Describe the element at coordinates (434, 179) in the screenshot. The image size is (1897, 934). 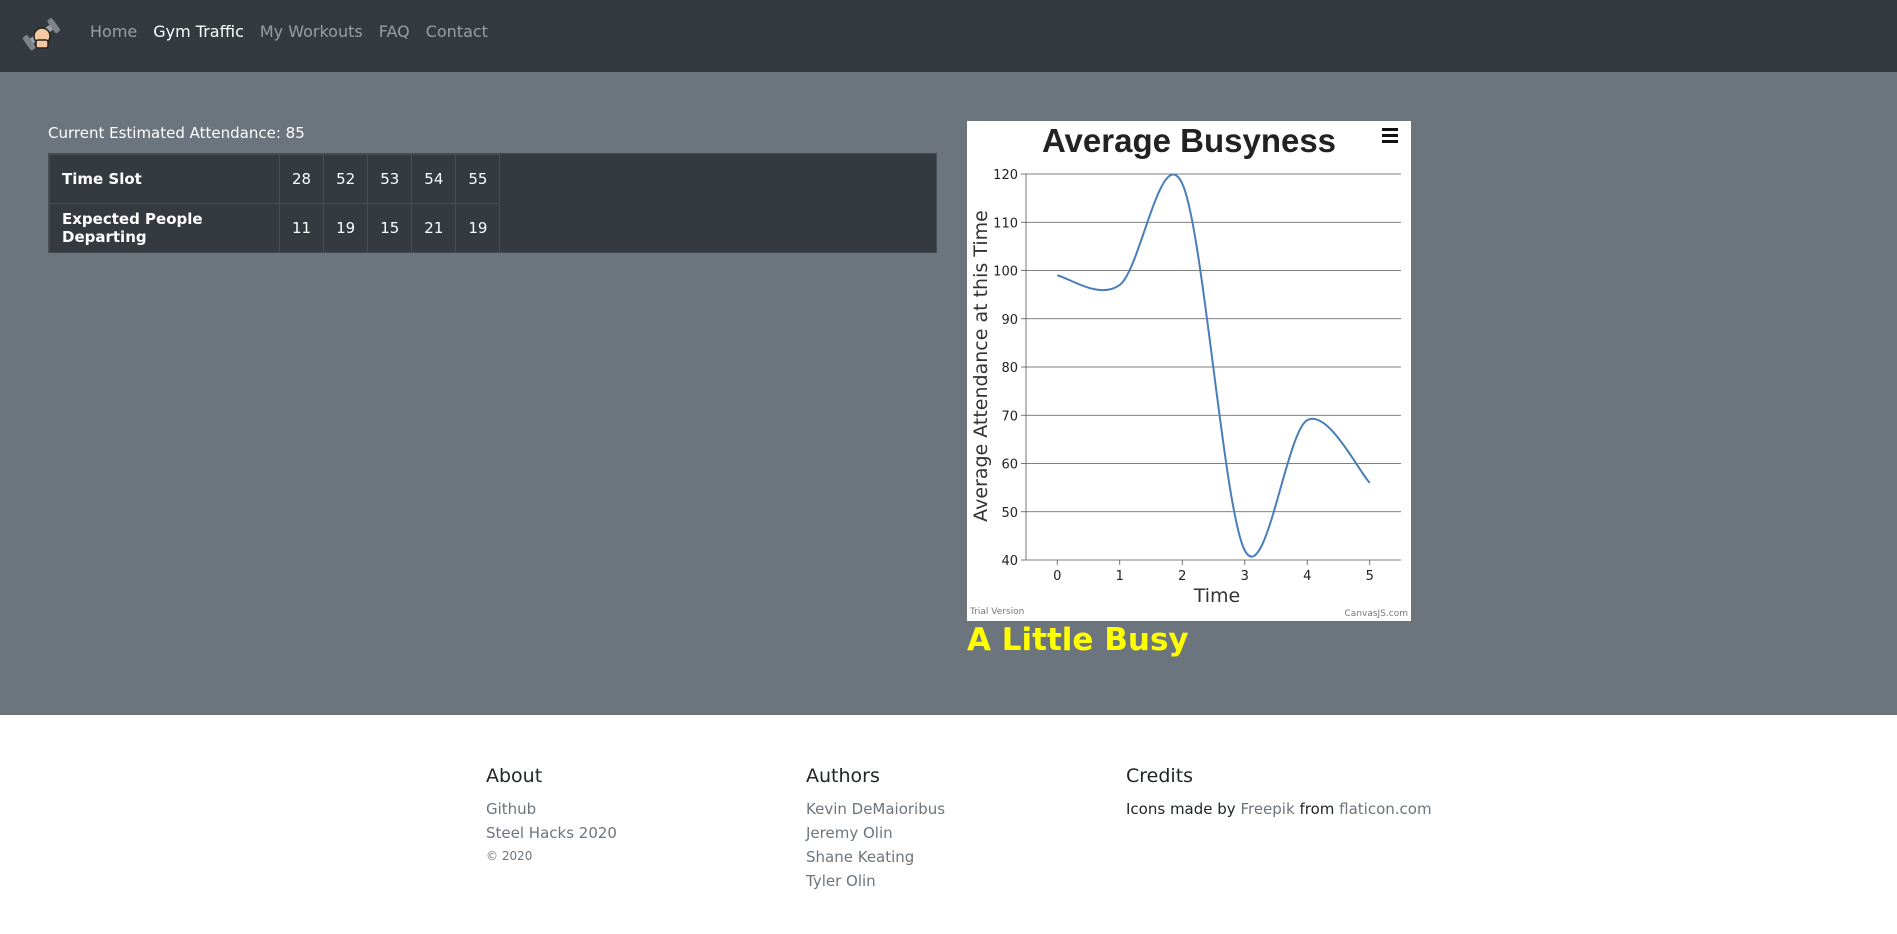
I see `table-cell: 54` at that location.